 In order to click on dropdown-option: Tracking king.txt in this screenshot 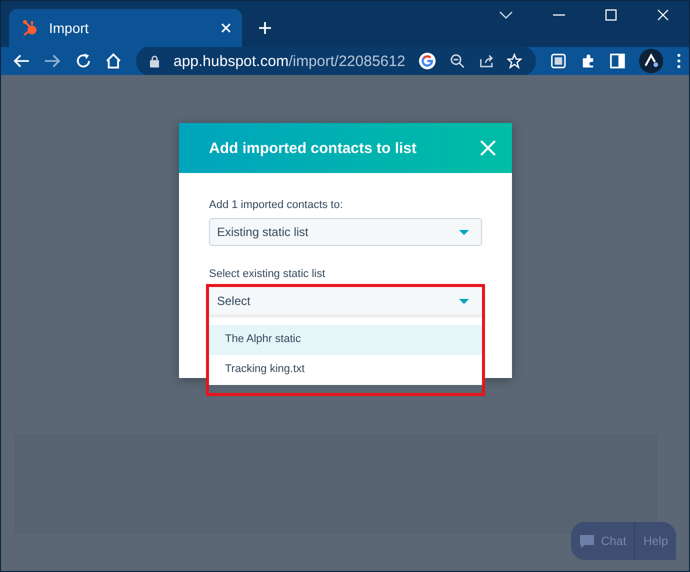, I will do `click(345, 370)`.